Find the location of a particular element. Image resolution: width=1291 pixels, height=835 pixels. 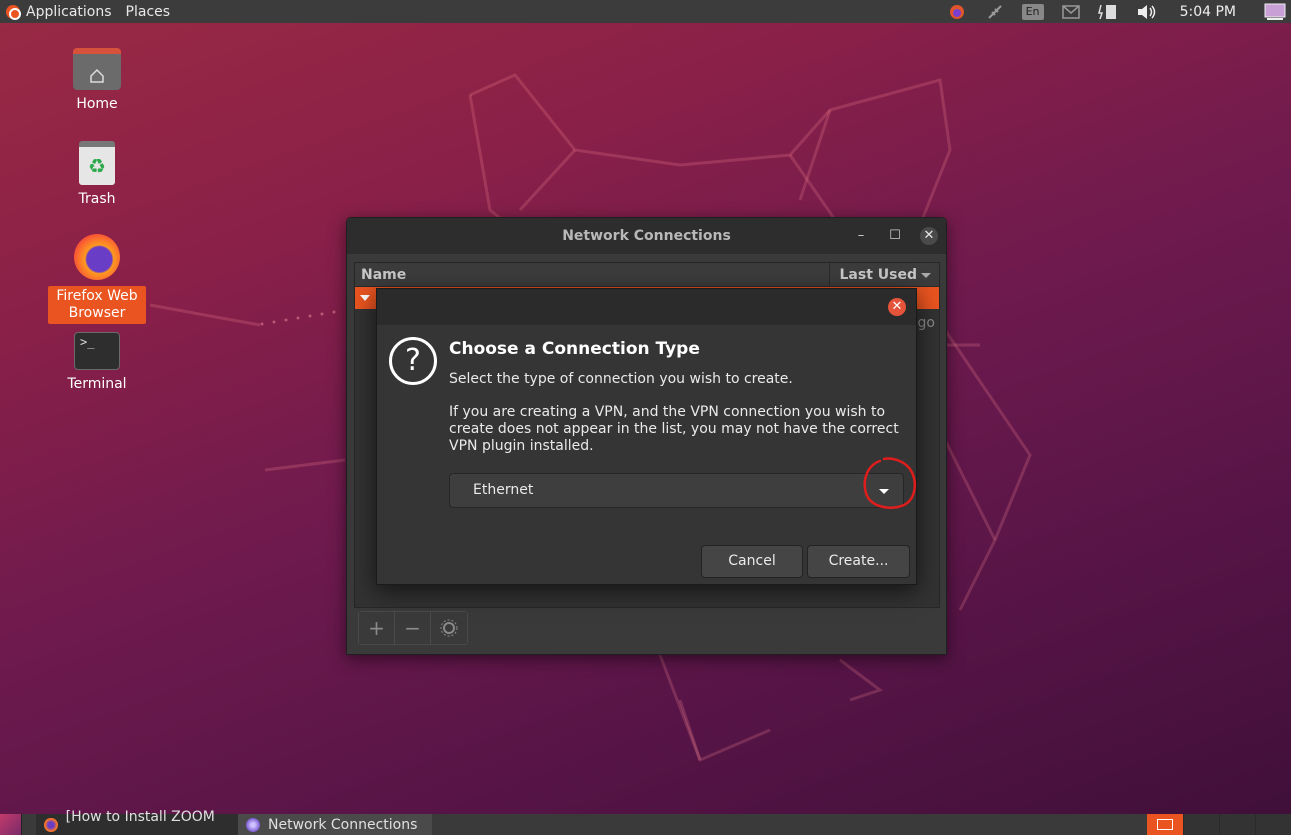

desktop-icon-trash: ♻ Trash is located at coordinates (97, 174).